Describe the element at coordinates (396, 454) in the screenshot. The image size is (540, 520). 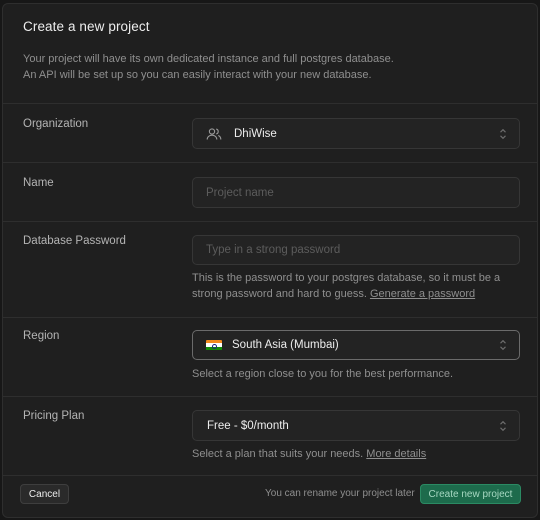
I see `more-details-link: More details` at that location.